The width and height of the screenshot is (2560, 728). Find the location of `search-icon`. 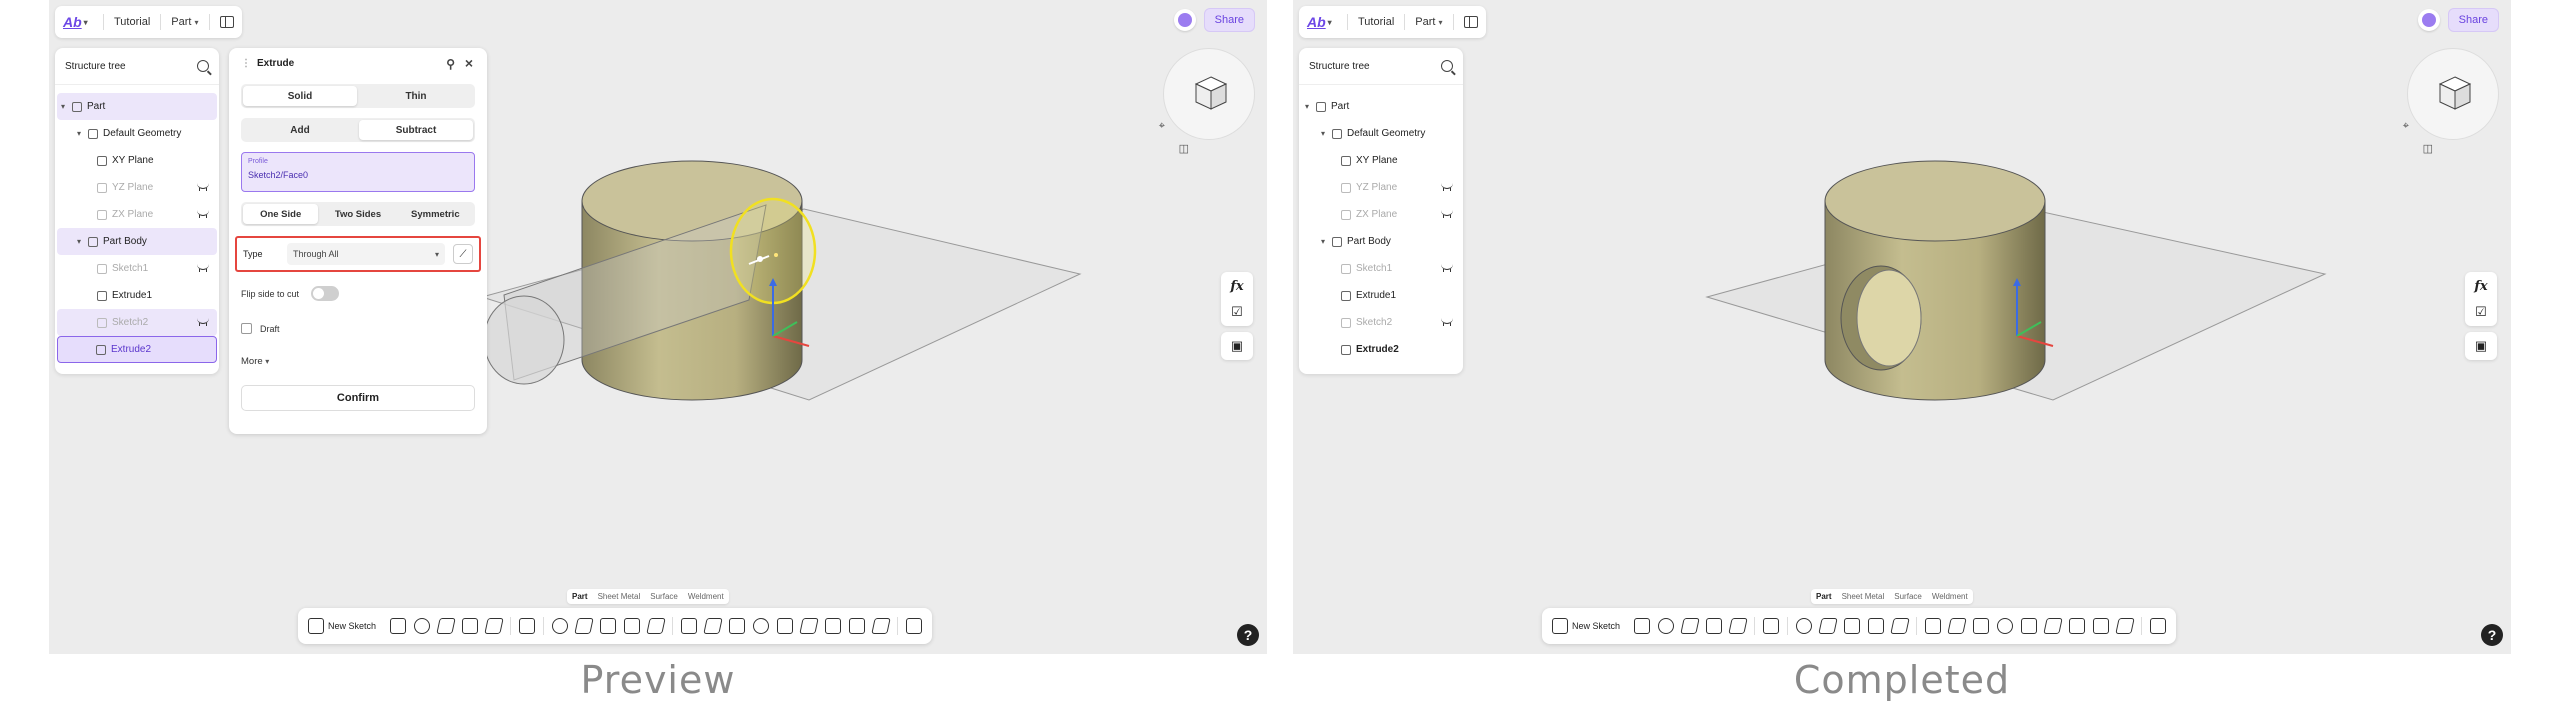

search-icon is located at coordinates (203, 66).